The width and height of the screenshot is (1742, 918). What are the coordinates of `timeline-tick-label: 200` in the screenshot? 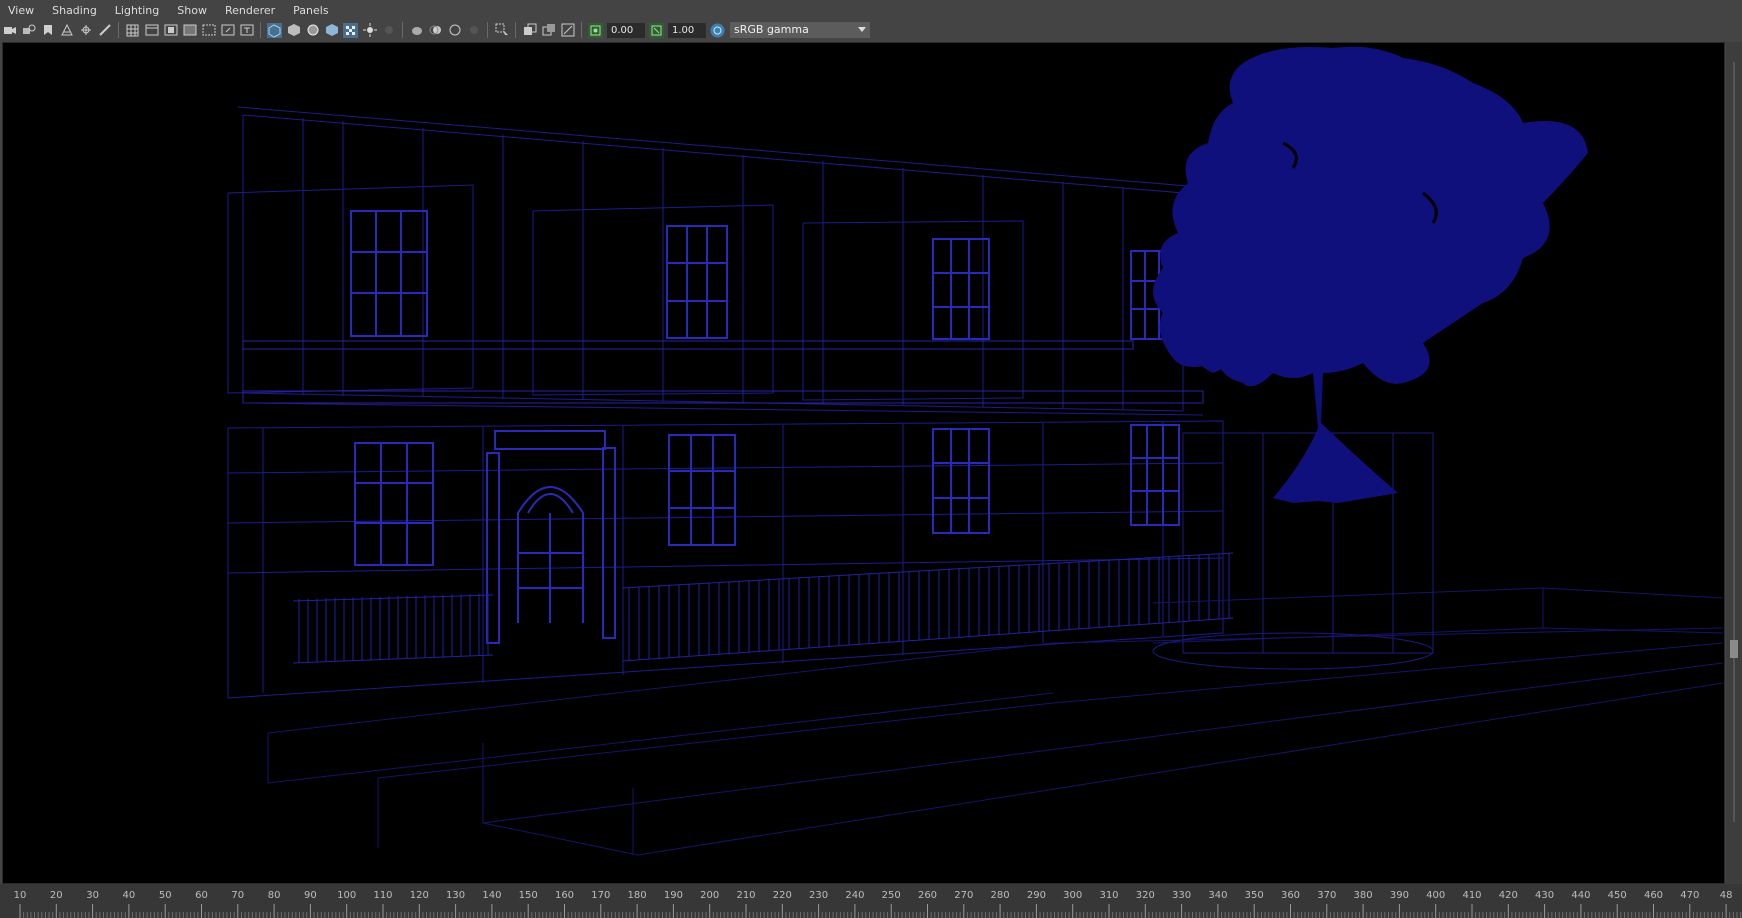 It's located at (709, 895).